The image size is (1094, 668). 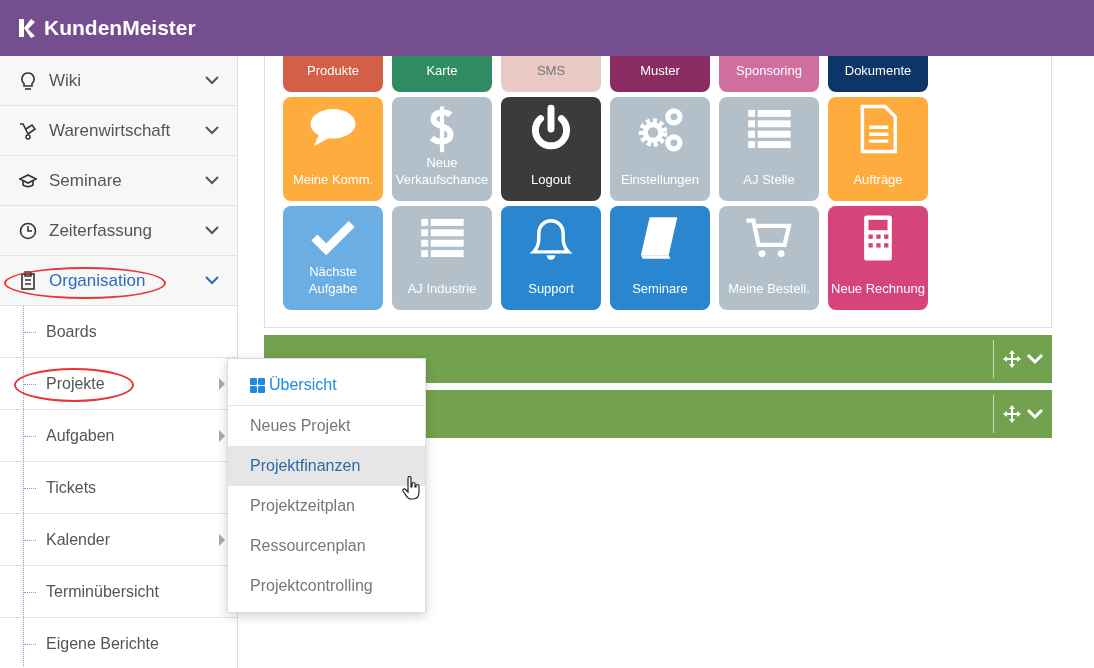 I want to click on tile-button: Sponsoring, so click(x=769, y=74).